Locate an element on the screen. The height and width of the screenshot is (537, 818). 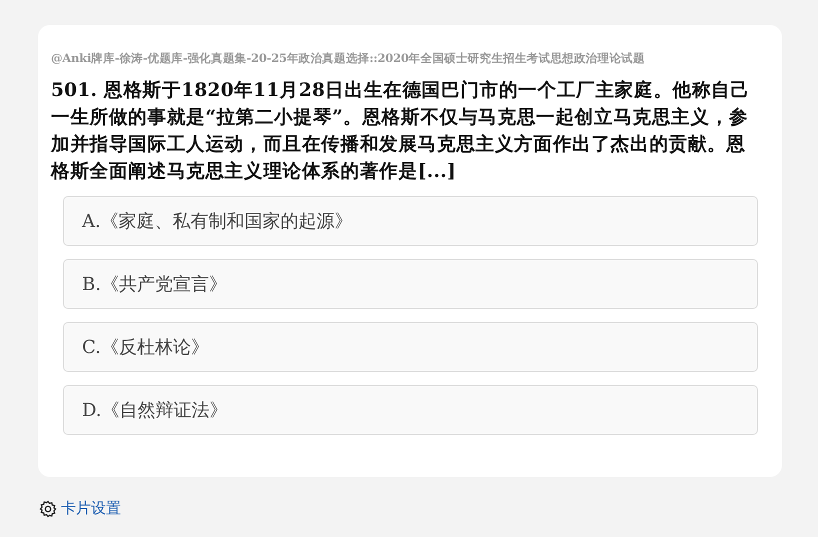
answer-option: D.《自然辩证法》 is located at coordinates (410, 410).